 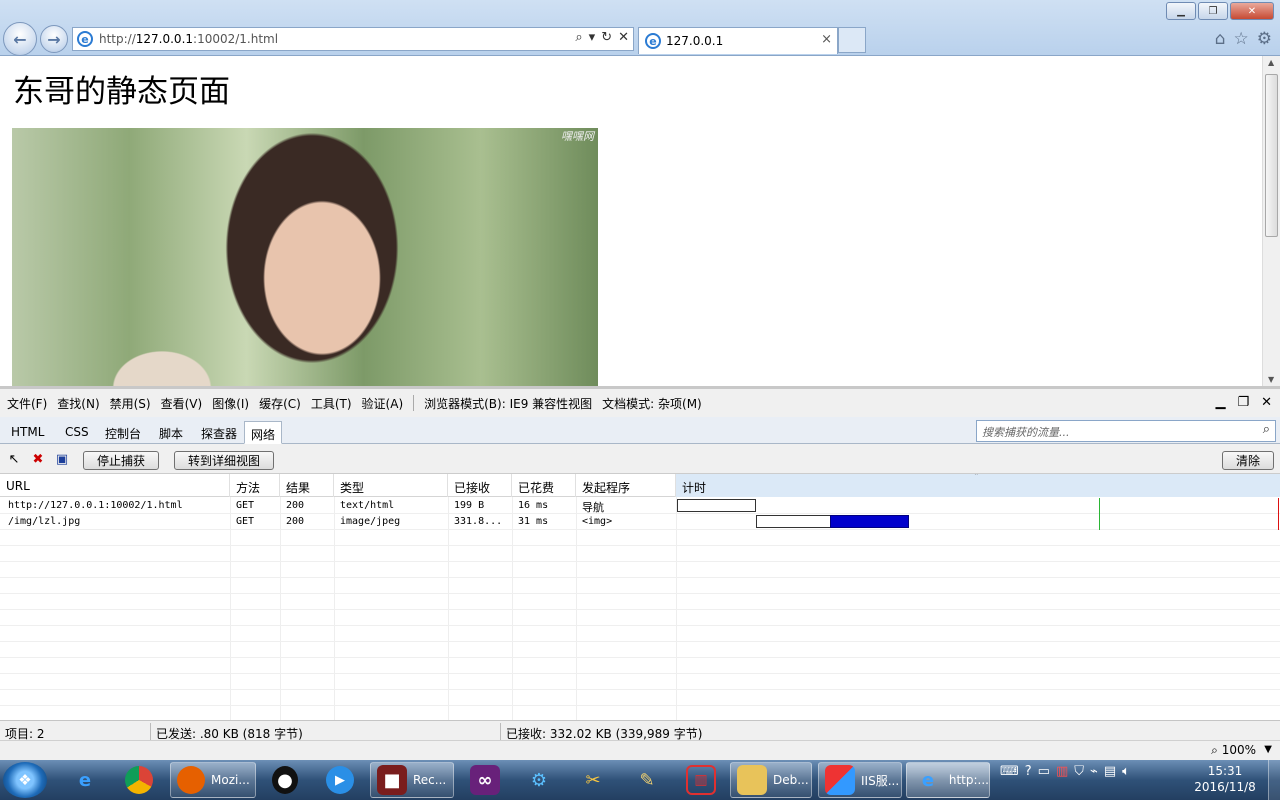 I want to click on menu-find: 查找(N), so click(x=78, y=403).